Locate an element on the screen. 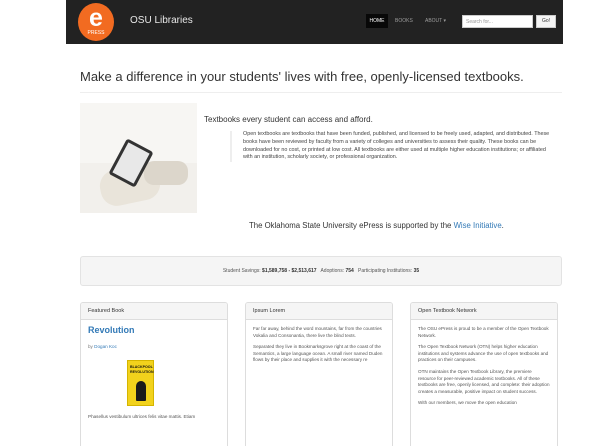 The image size is (613, 446). logo-subtitle: PRESS is located at coordinates (96, 33).